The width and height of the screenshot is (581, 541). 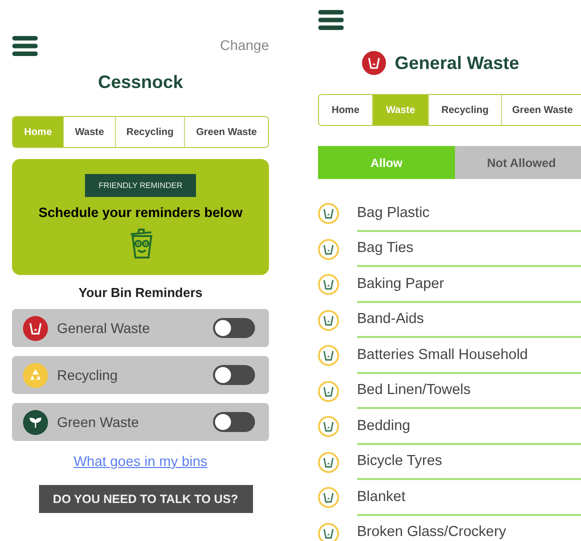 I want to click on list-item: Bag Ties, so click(x=469, y=249).